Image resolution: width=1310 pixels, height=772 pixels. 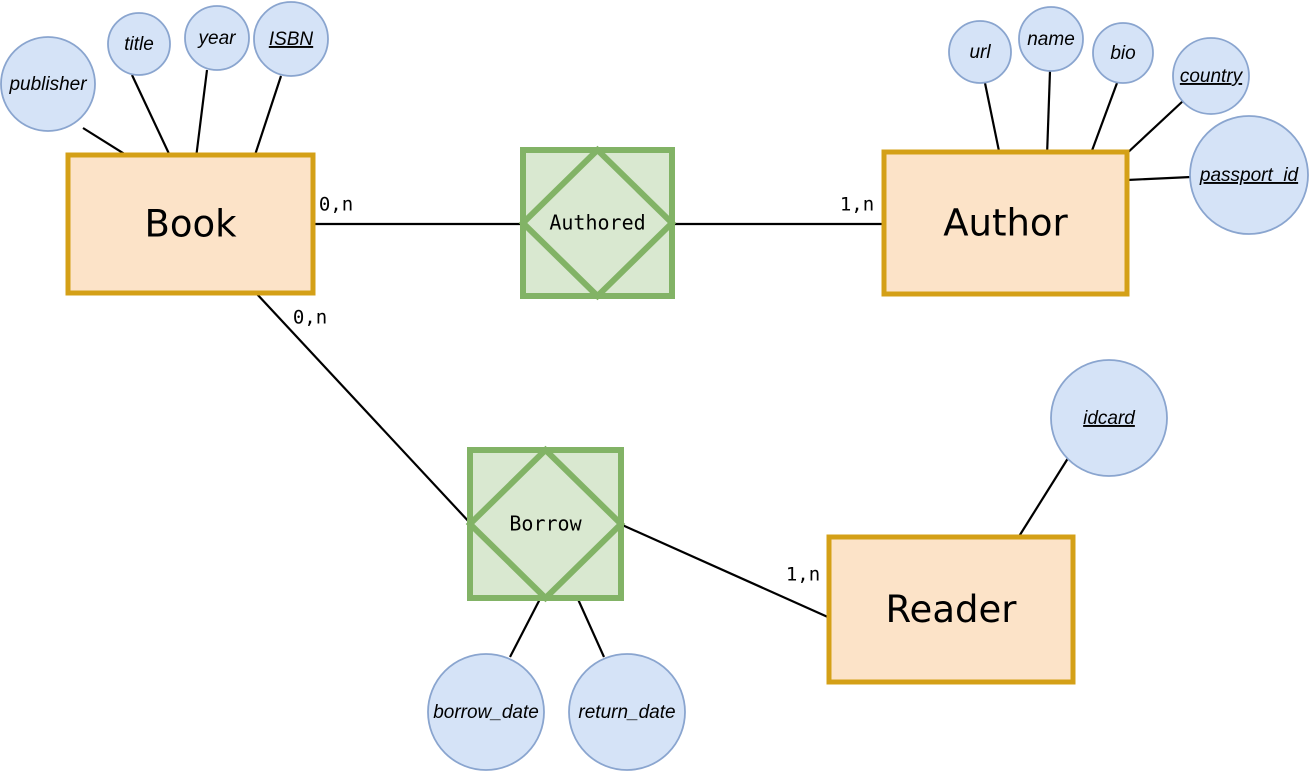 I want to click on attribute-line-borrow_date, so click(x=525, y=627).